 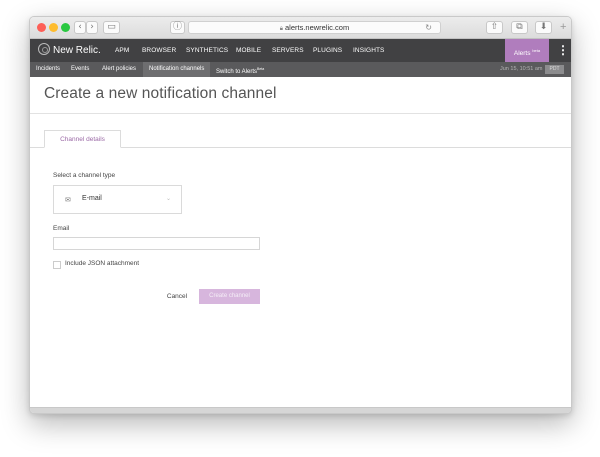 What do you see at coordinates (82, 139) in the screenshot?
I see `tab-channel-details: Channel details` at bounding box center [82, 139].